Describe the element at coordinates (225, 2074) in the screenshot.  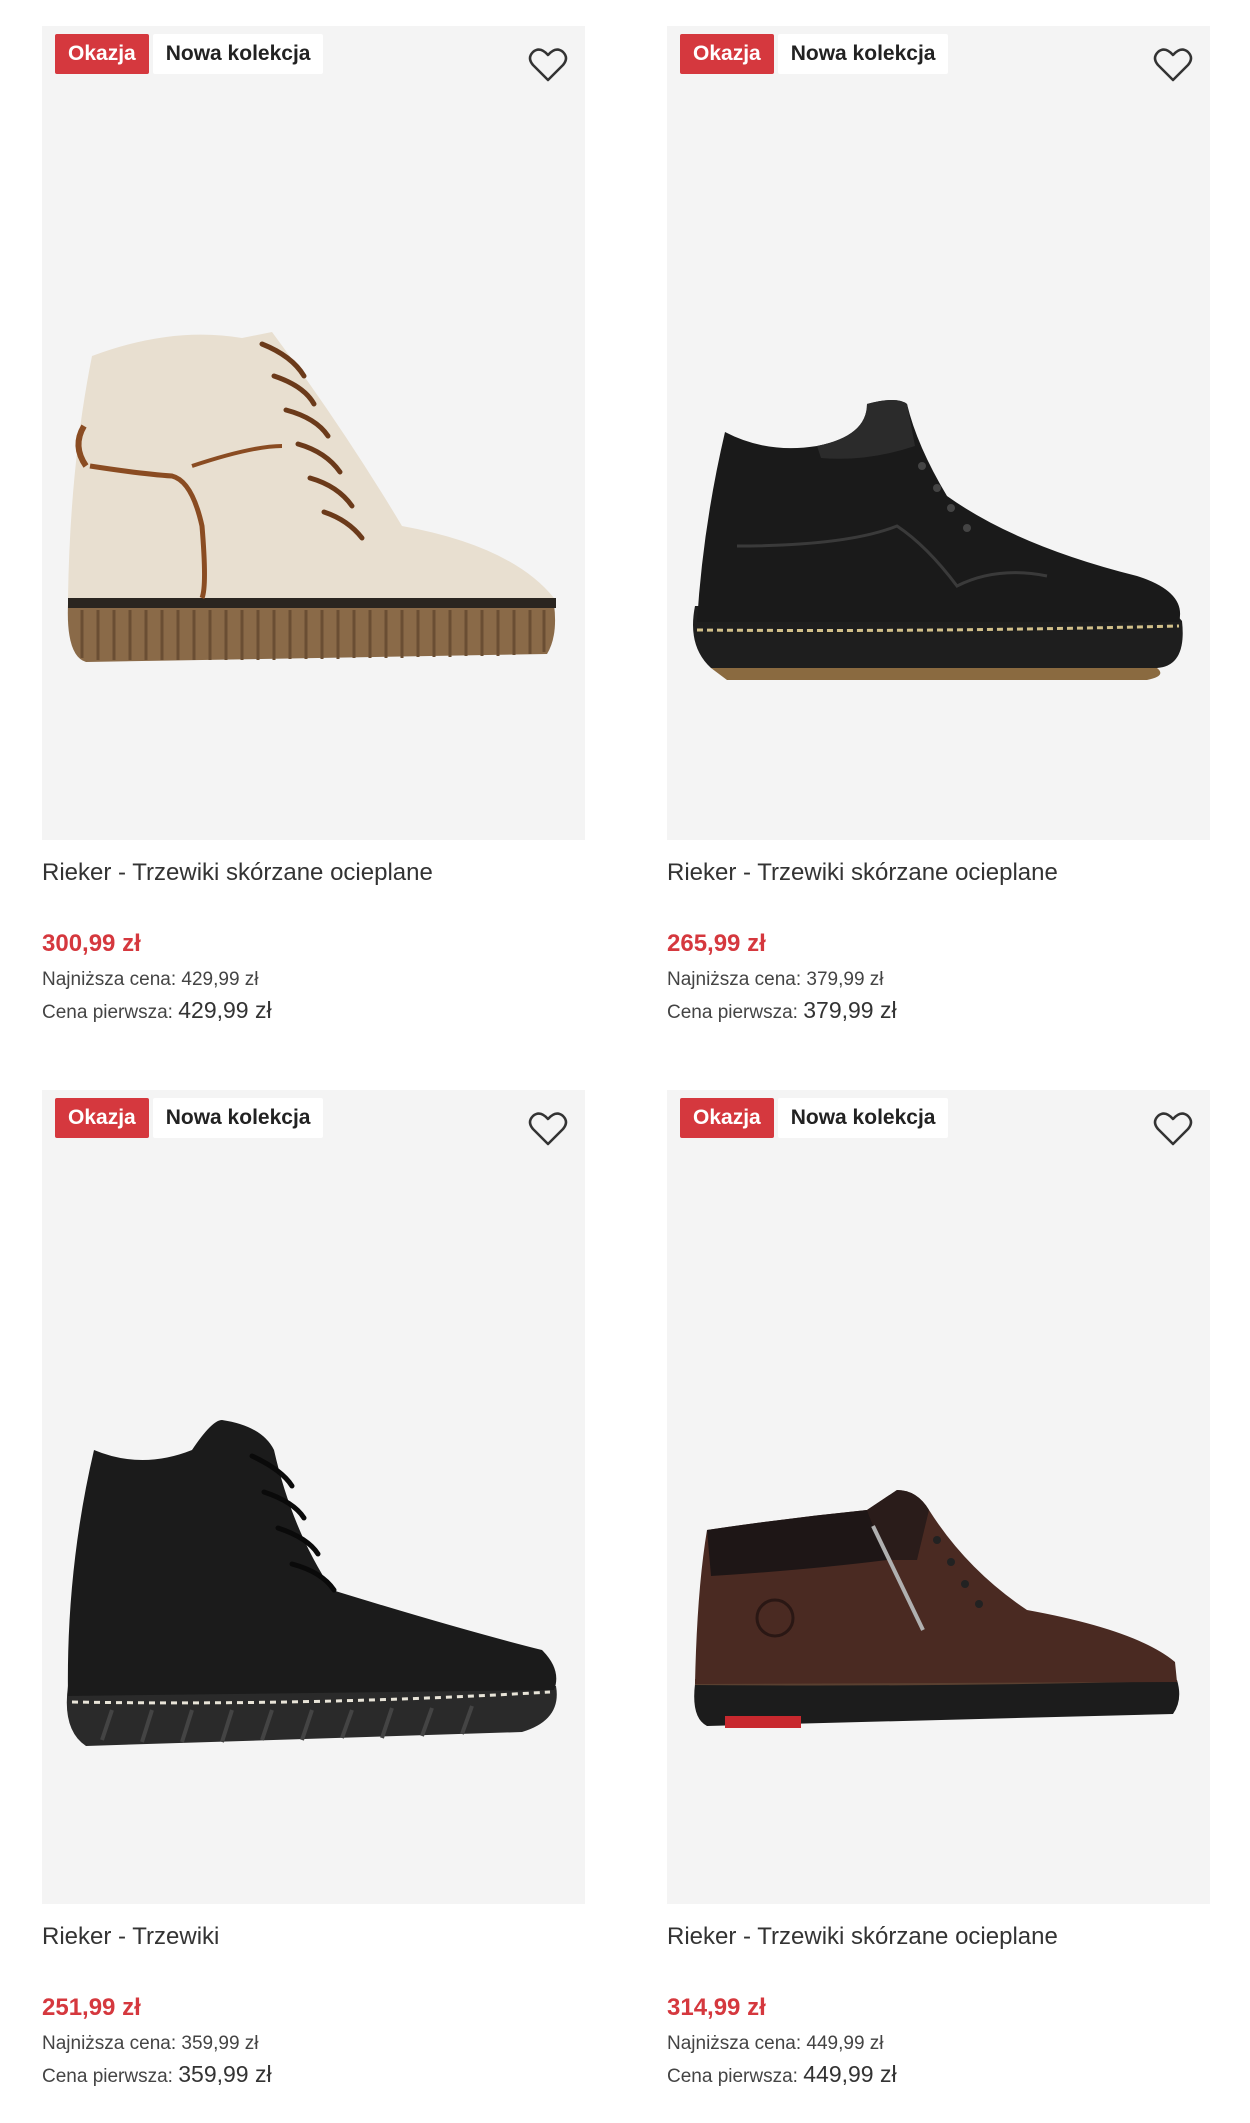
I see `first-price-value: 359,99 zł` at that location.